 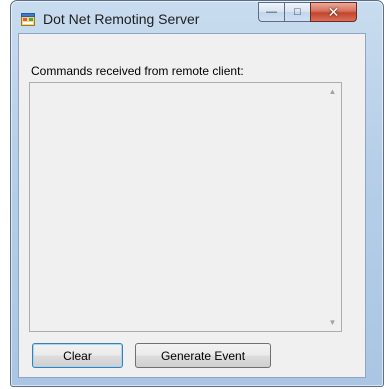 I want to click on minimize-button: —, so click(x=271, y=12).